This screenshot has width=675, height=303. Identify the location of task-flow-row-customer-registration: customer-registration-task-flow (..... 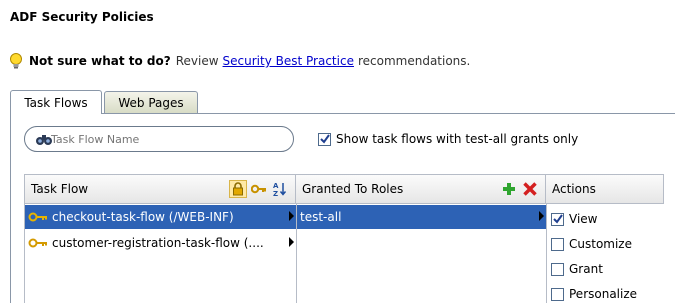
(160, 243).